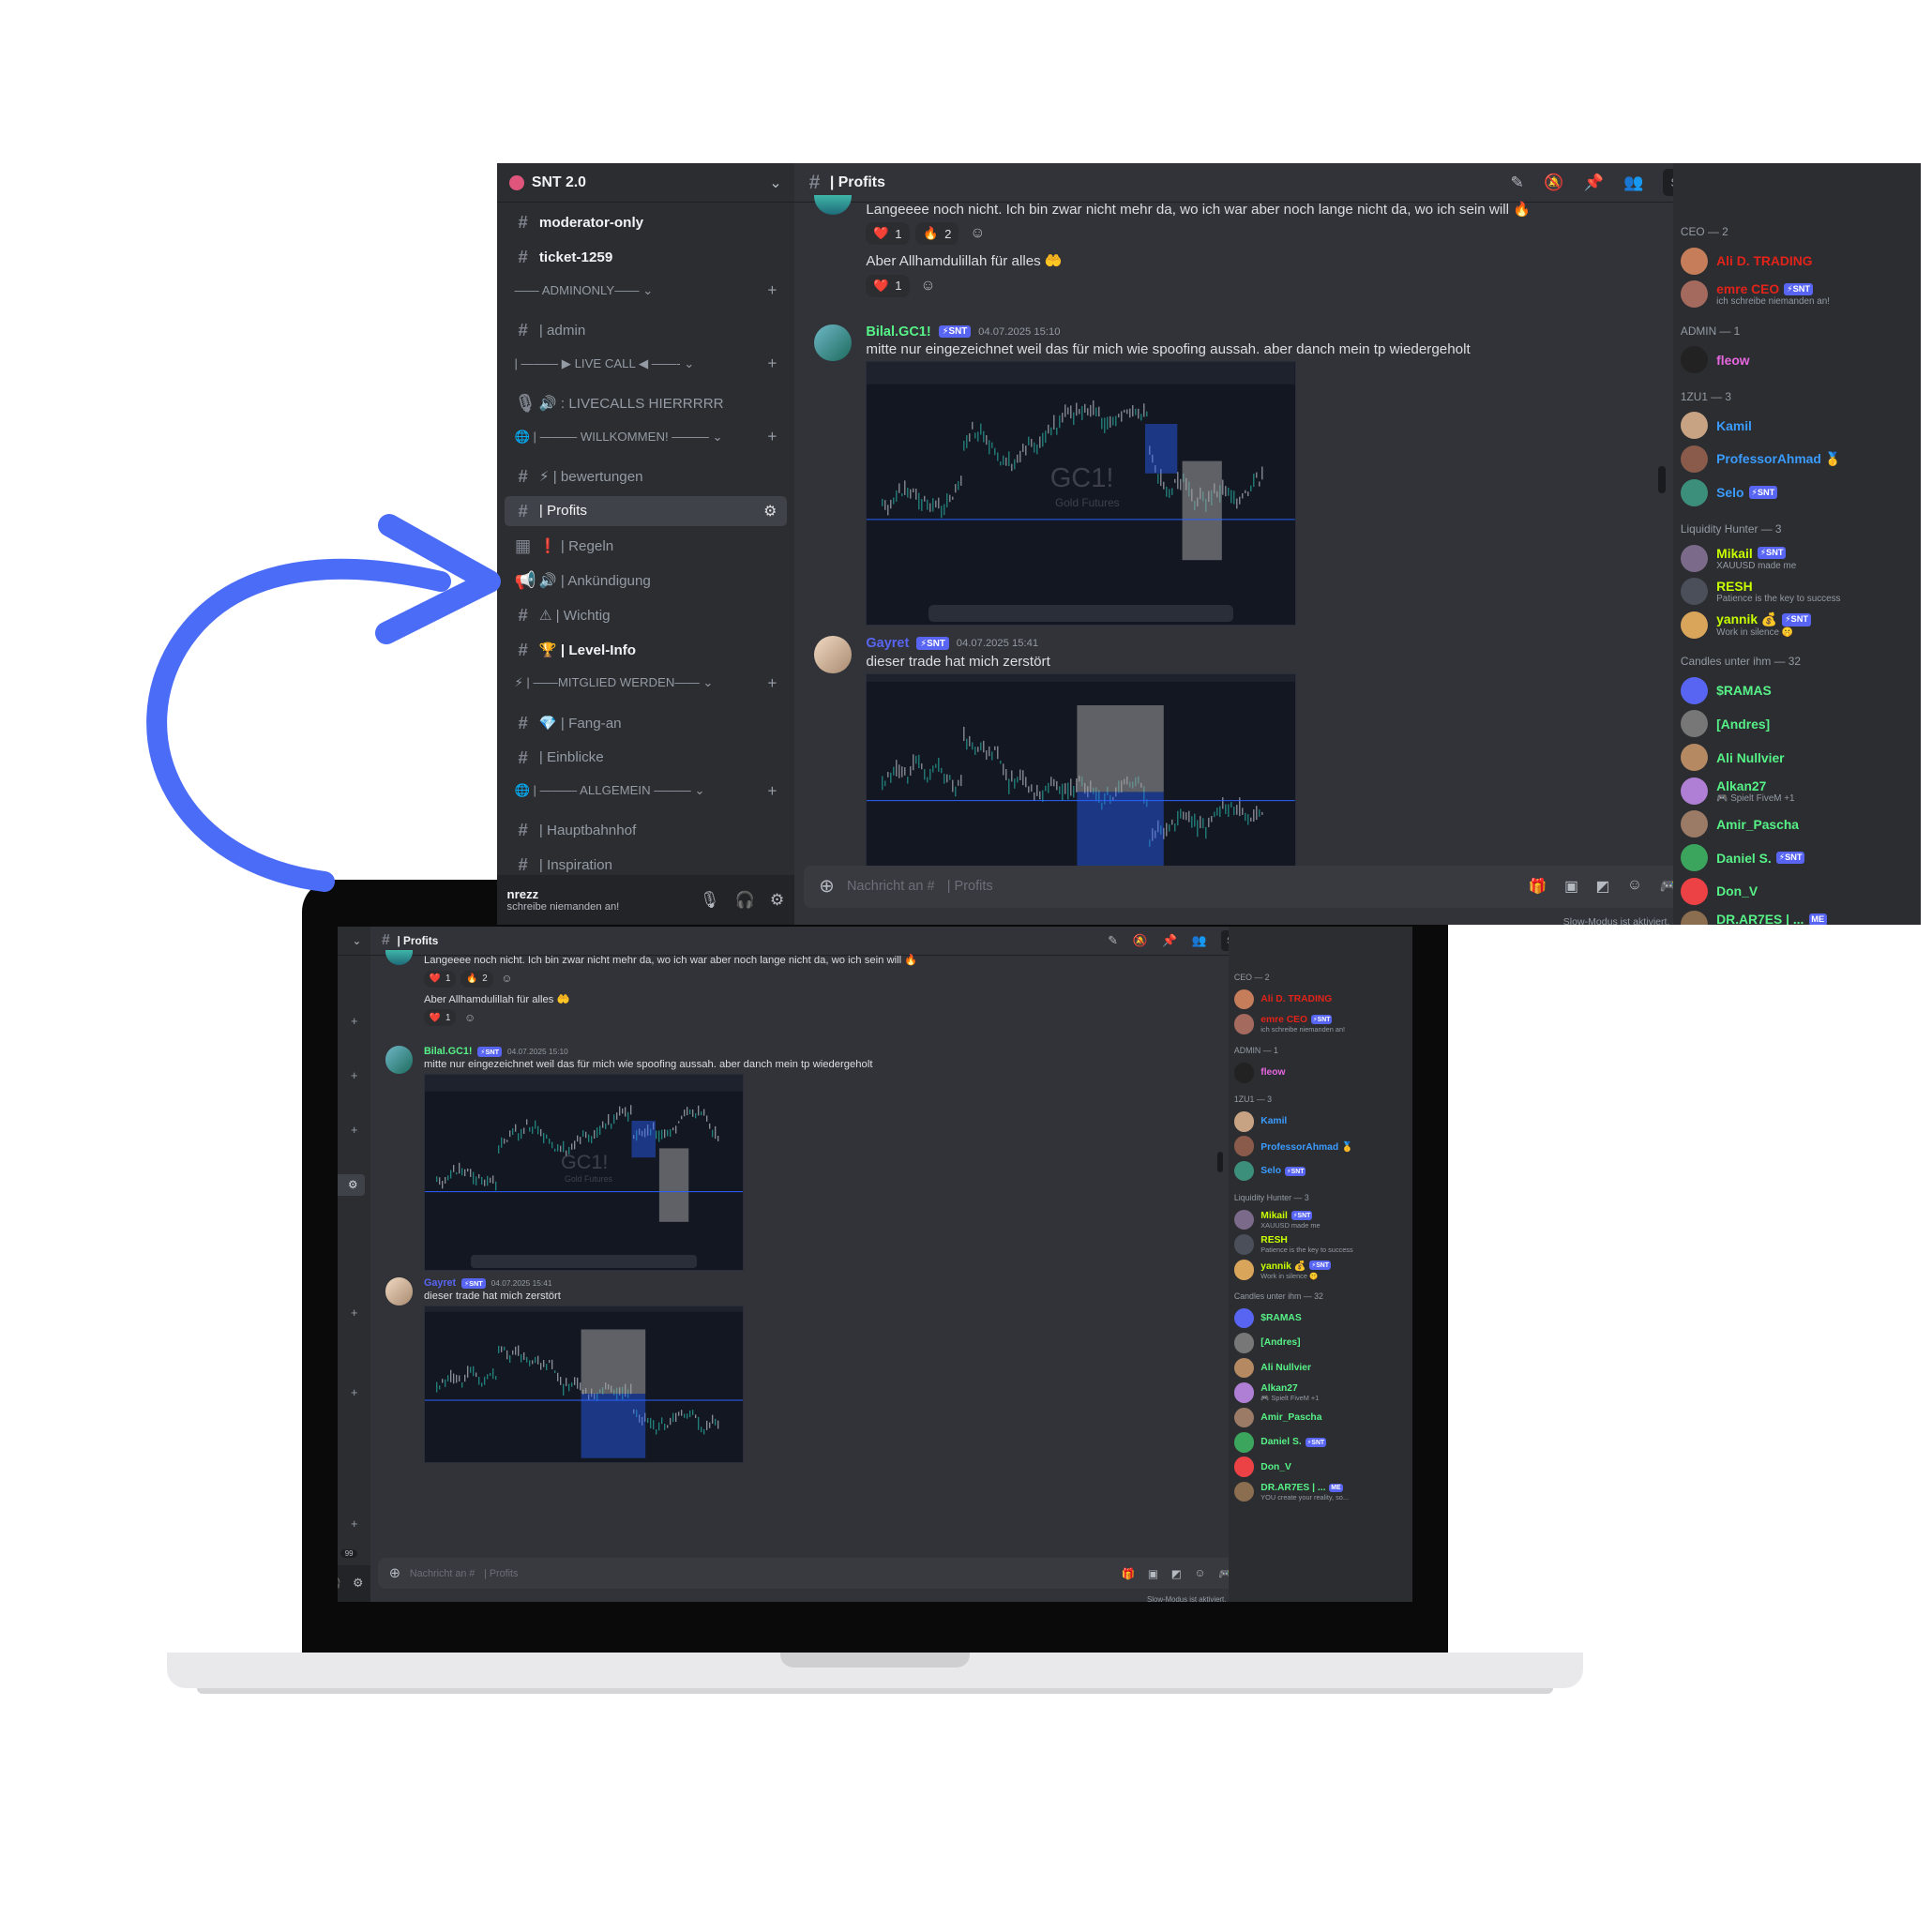 The width and height of the screenshot is (1932, 1932). Describe the element at coordinates (351, 1159) in the screenshot. I see `channel-item: #⚡ | bewertungen` at that location.